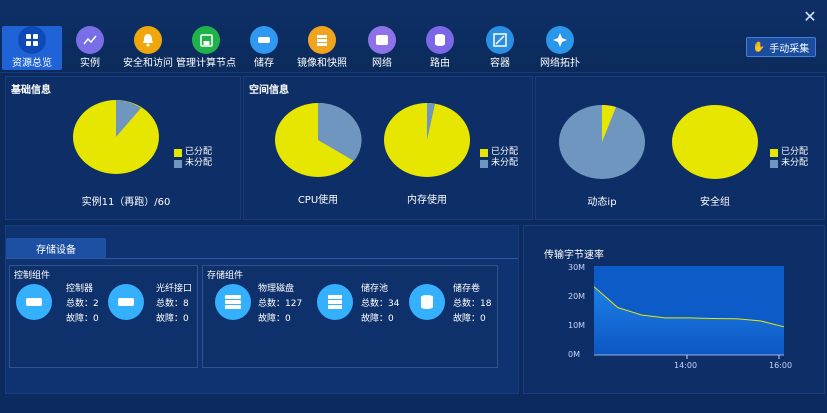 The image size is (827, 413). I want to click on fiber-port-item: 光纤接口 总数：8 故障：0, so click(174, 304).